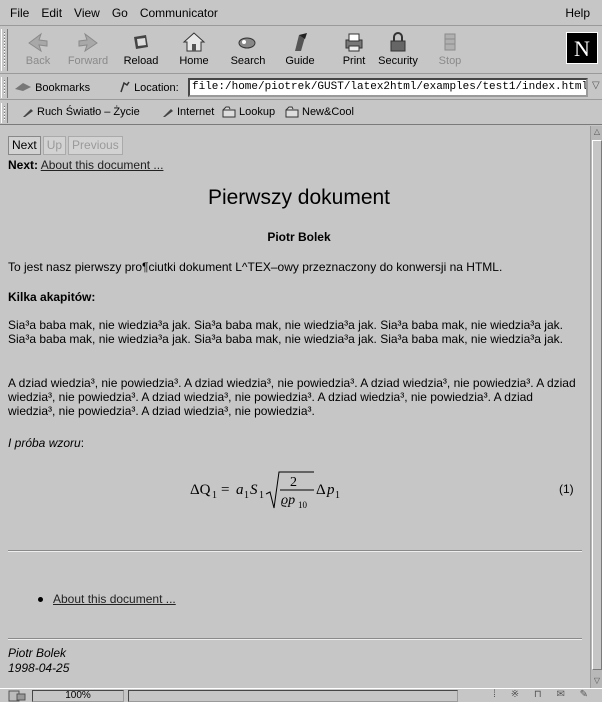 The image size is (602, 702). I want to click on zoom-level: 100%, so click(78, 696).